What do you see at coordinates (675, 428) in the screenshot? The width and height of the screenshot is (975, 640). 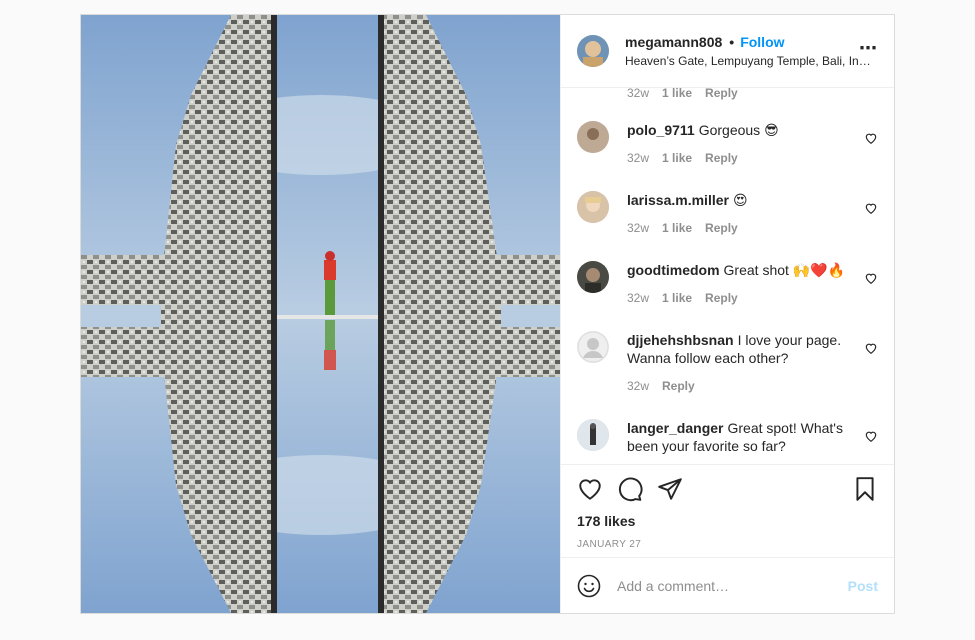 I see `comment-username: langer_danger` at bounding box center [675, 428].